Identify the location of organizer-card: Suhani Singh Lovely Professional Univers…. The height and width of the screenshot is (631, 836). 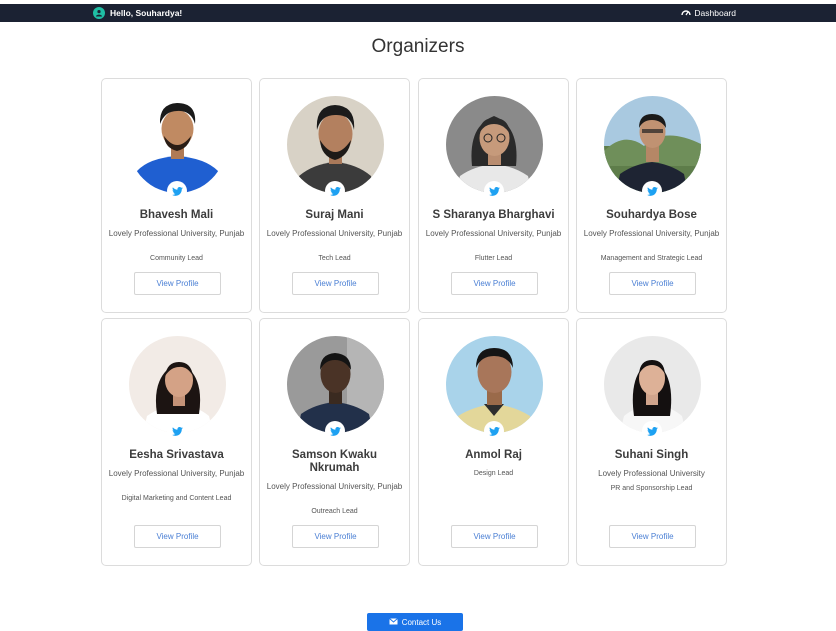
(651, 442).